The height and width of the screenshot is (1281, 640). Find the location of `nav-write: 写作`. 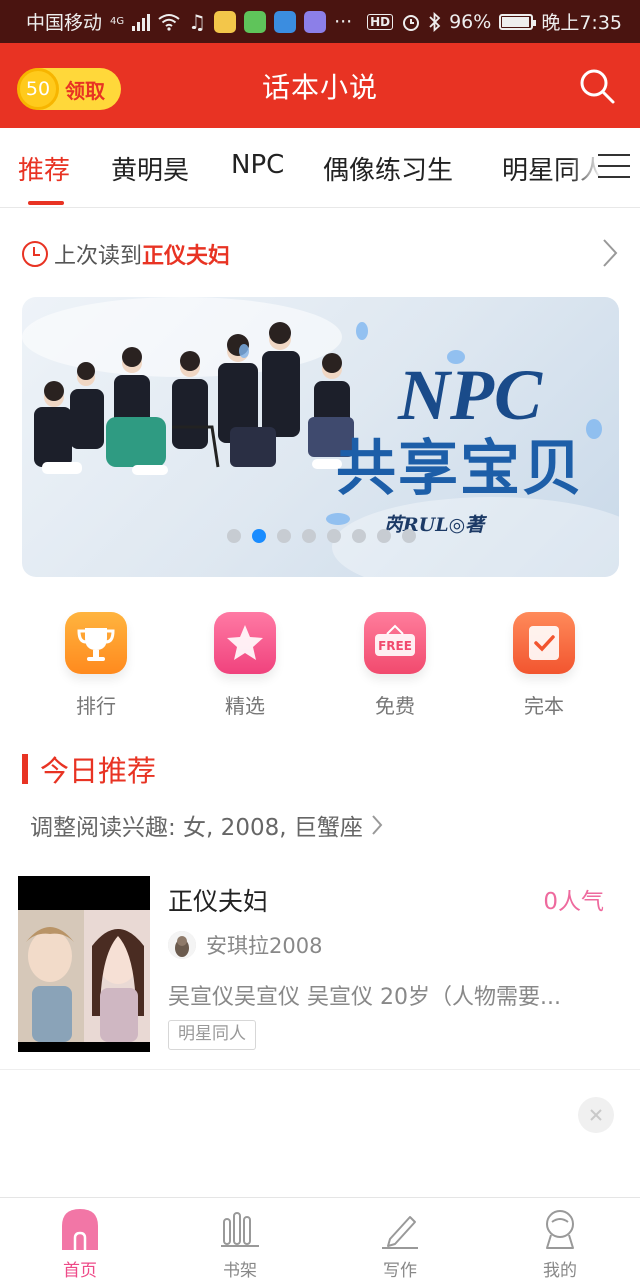

nav-write: 写作 is located at coordinates (400, 1243).